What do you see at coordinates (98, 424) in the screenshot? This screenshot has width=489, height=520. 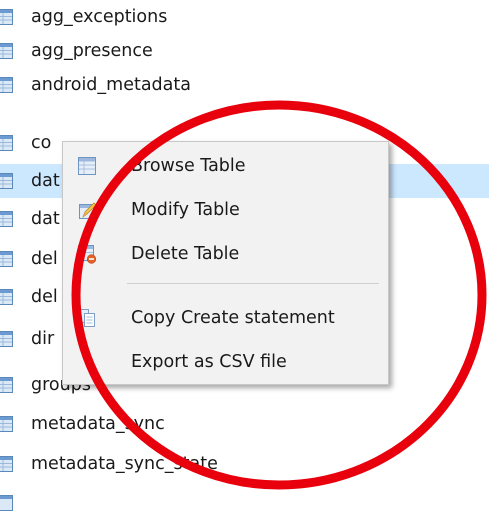 I see `table-name: metadata_sync` at bounding box center [98, 424].